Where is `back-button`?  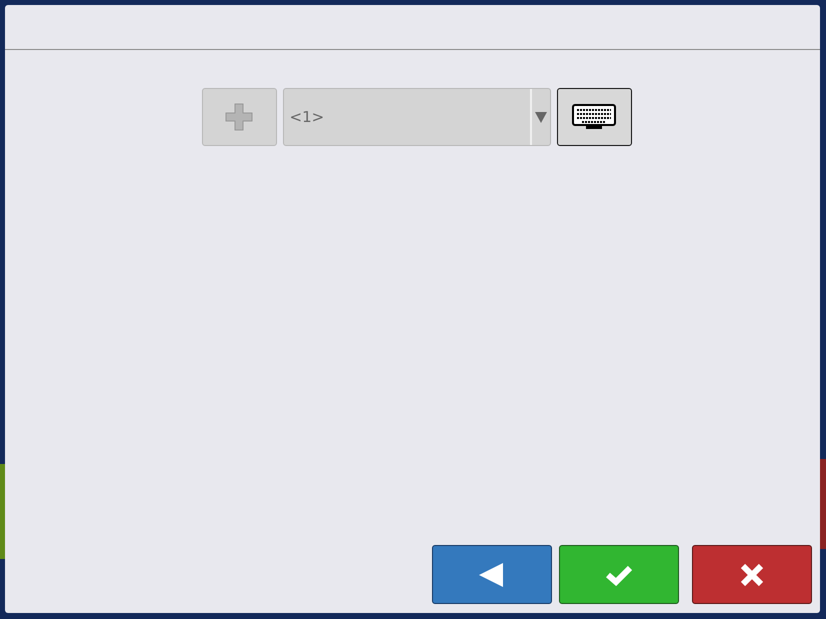 back-button is located at coordinates (492, 574).